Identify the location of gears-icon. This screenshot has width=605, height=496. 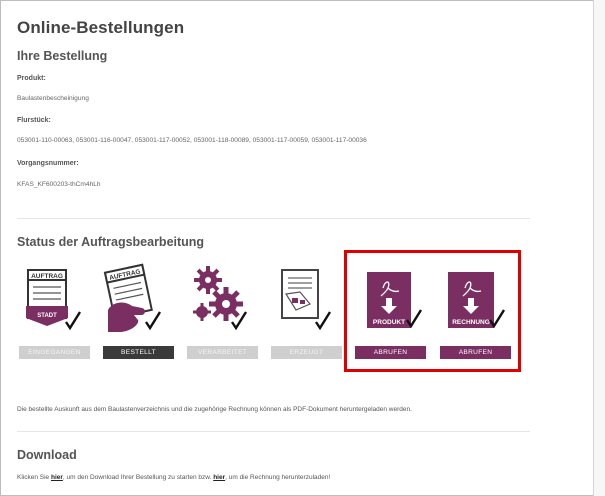
(220, 298).